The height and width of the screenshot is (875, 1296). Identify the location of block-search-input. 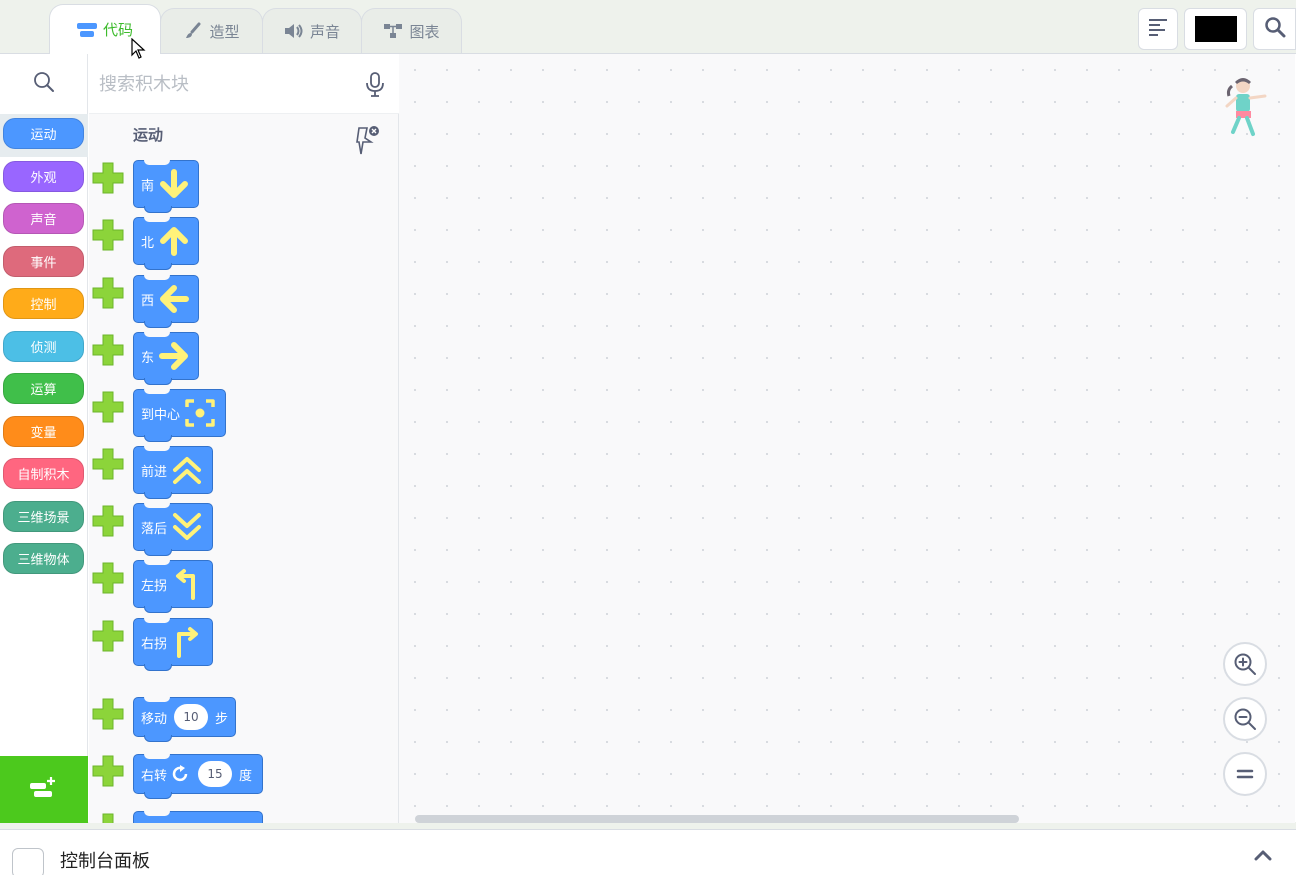
(224, 84).